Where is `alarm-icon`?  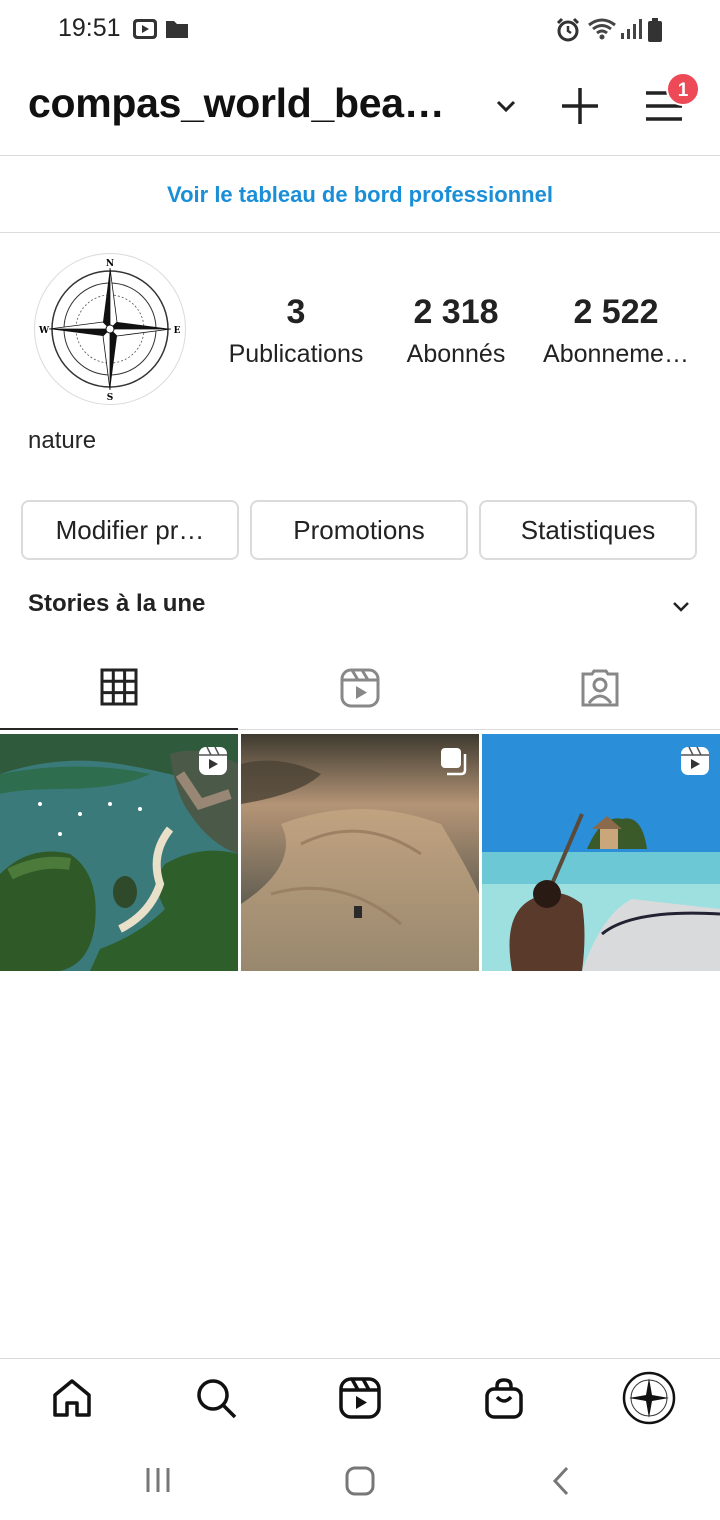
alarm-icon is located at coordinates (568, 32).